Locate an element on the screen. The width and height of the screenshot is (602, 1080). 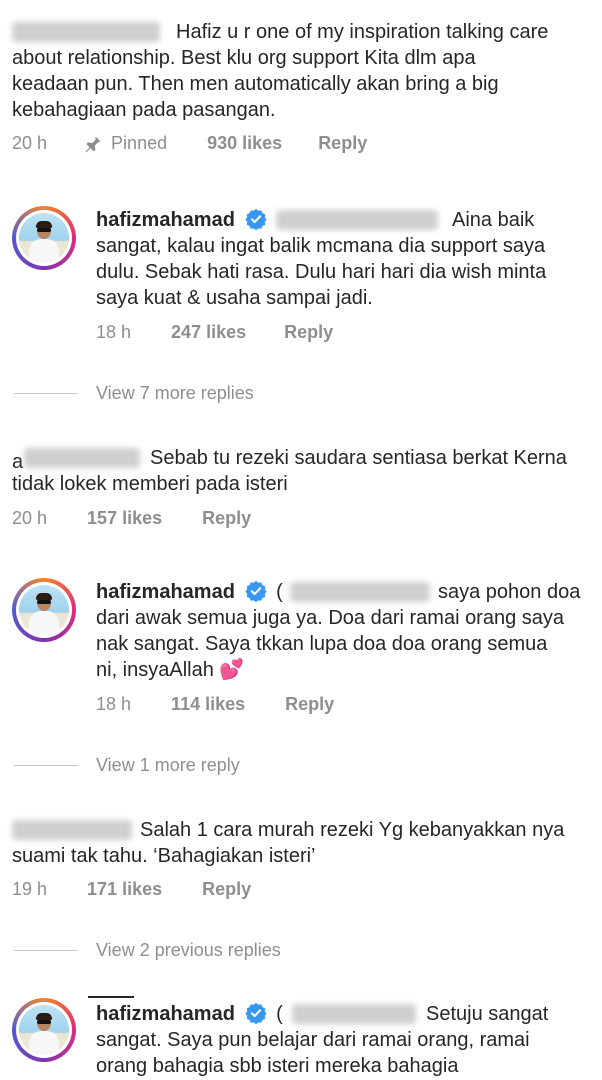
reply-meta: 18 h 247 likes Reply is located at coordinates (214, 332).